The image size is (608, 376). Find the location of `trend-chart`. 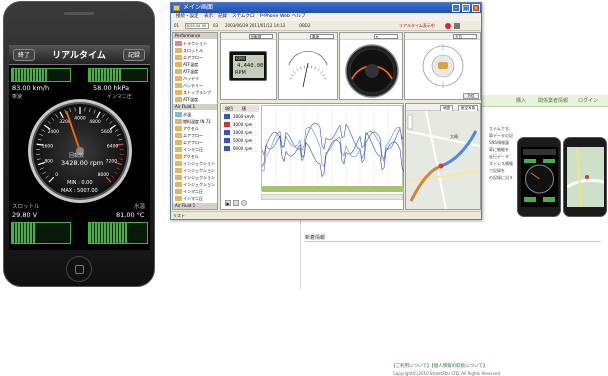

trend-chart is located at coordinates (333, 149).